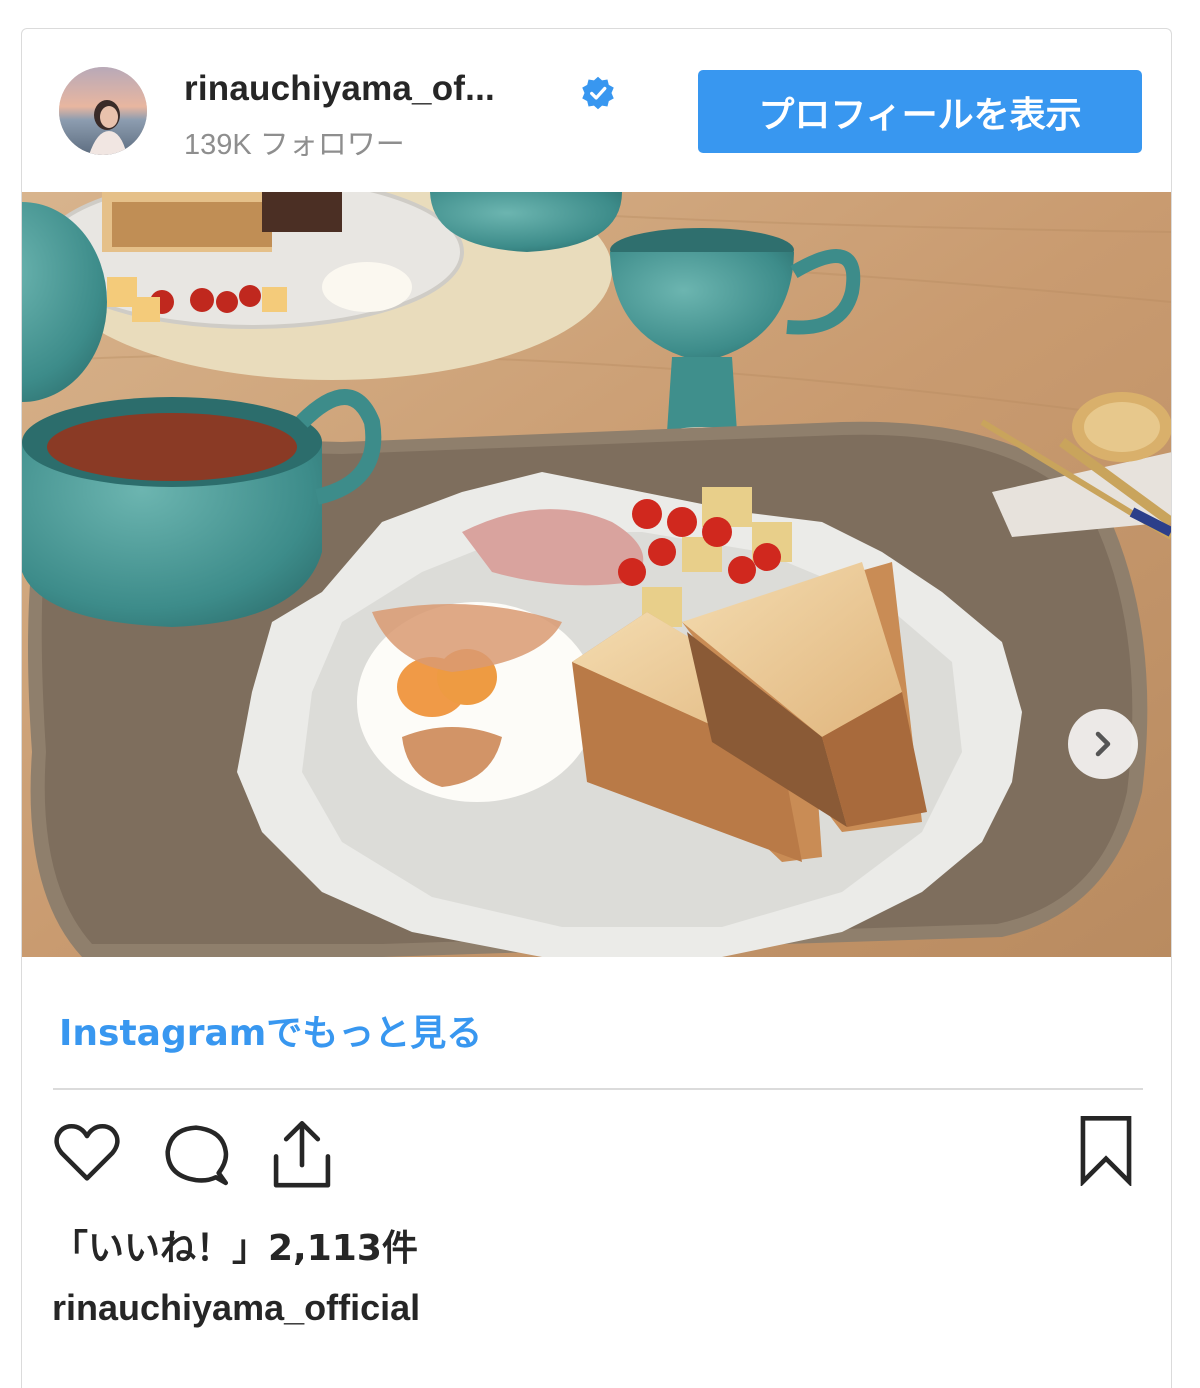 The height and width of the screenshot is (1388, 1200). Describe the element at coordinates (294, 145) in the screenshot. I see `follower-count: 139K フォロワー` at that location.